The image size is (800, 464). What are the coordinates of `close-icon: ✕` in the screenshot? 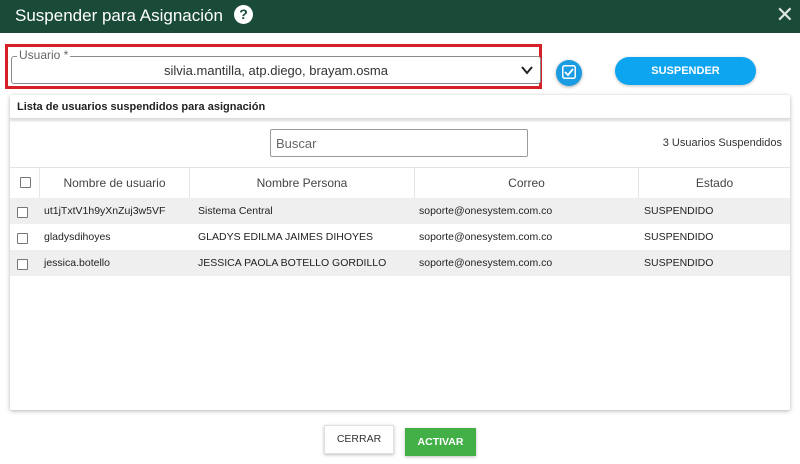 It's located at (785, 15).